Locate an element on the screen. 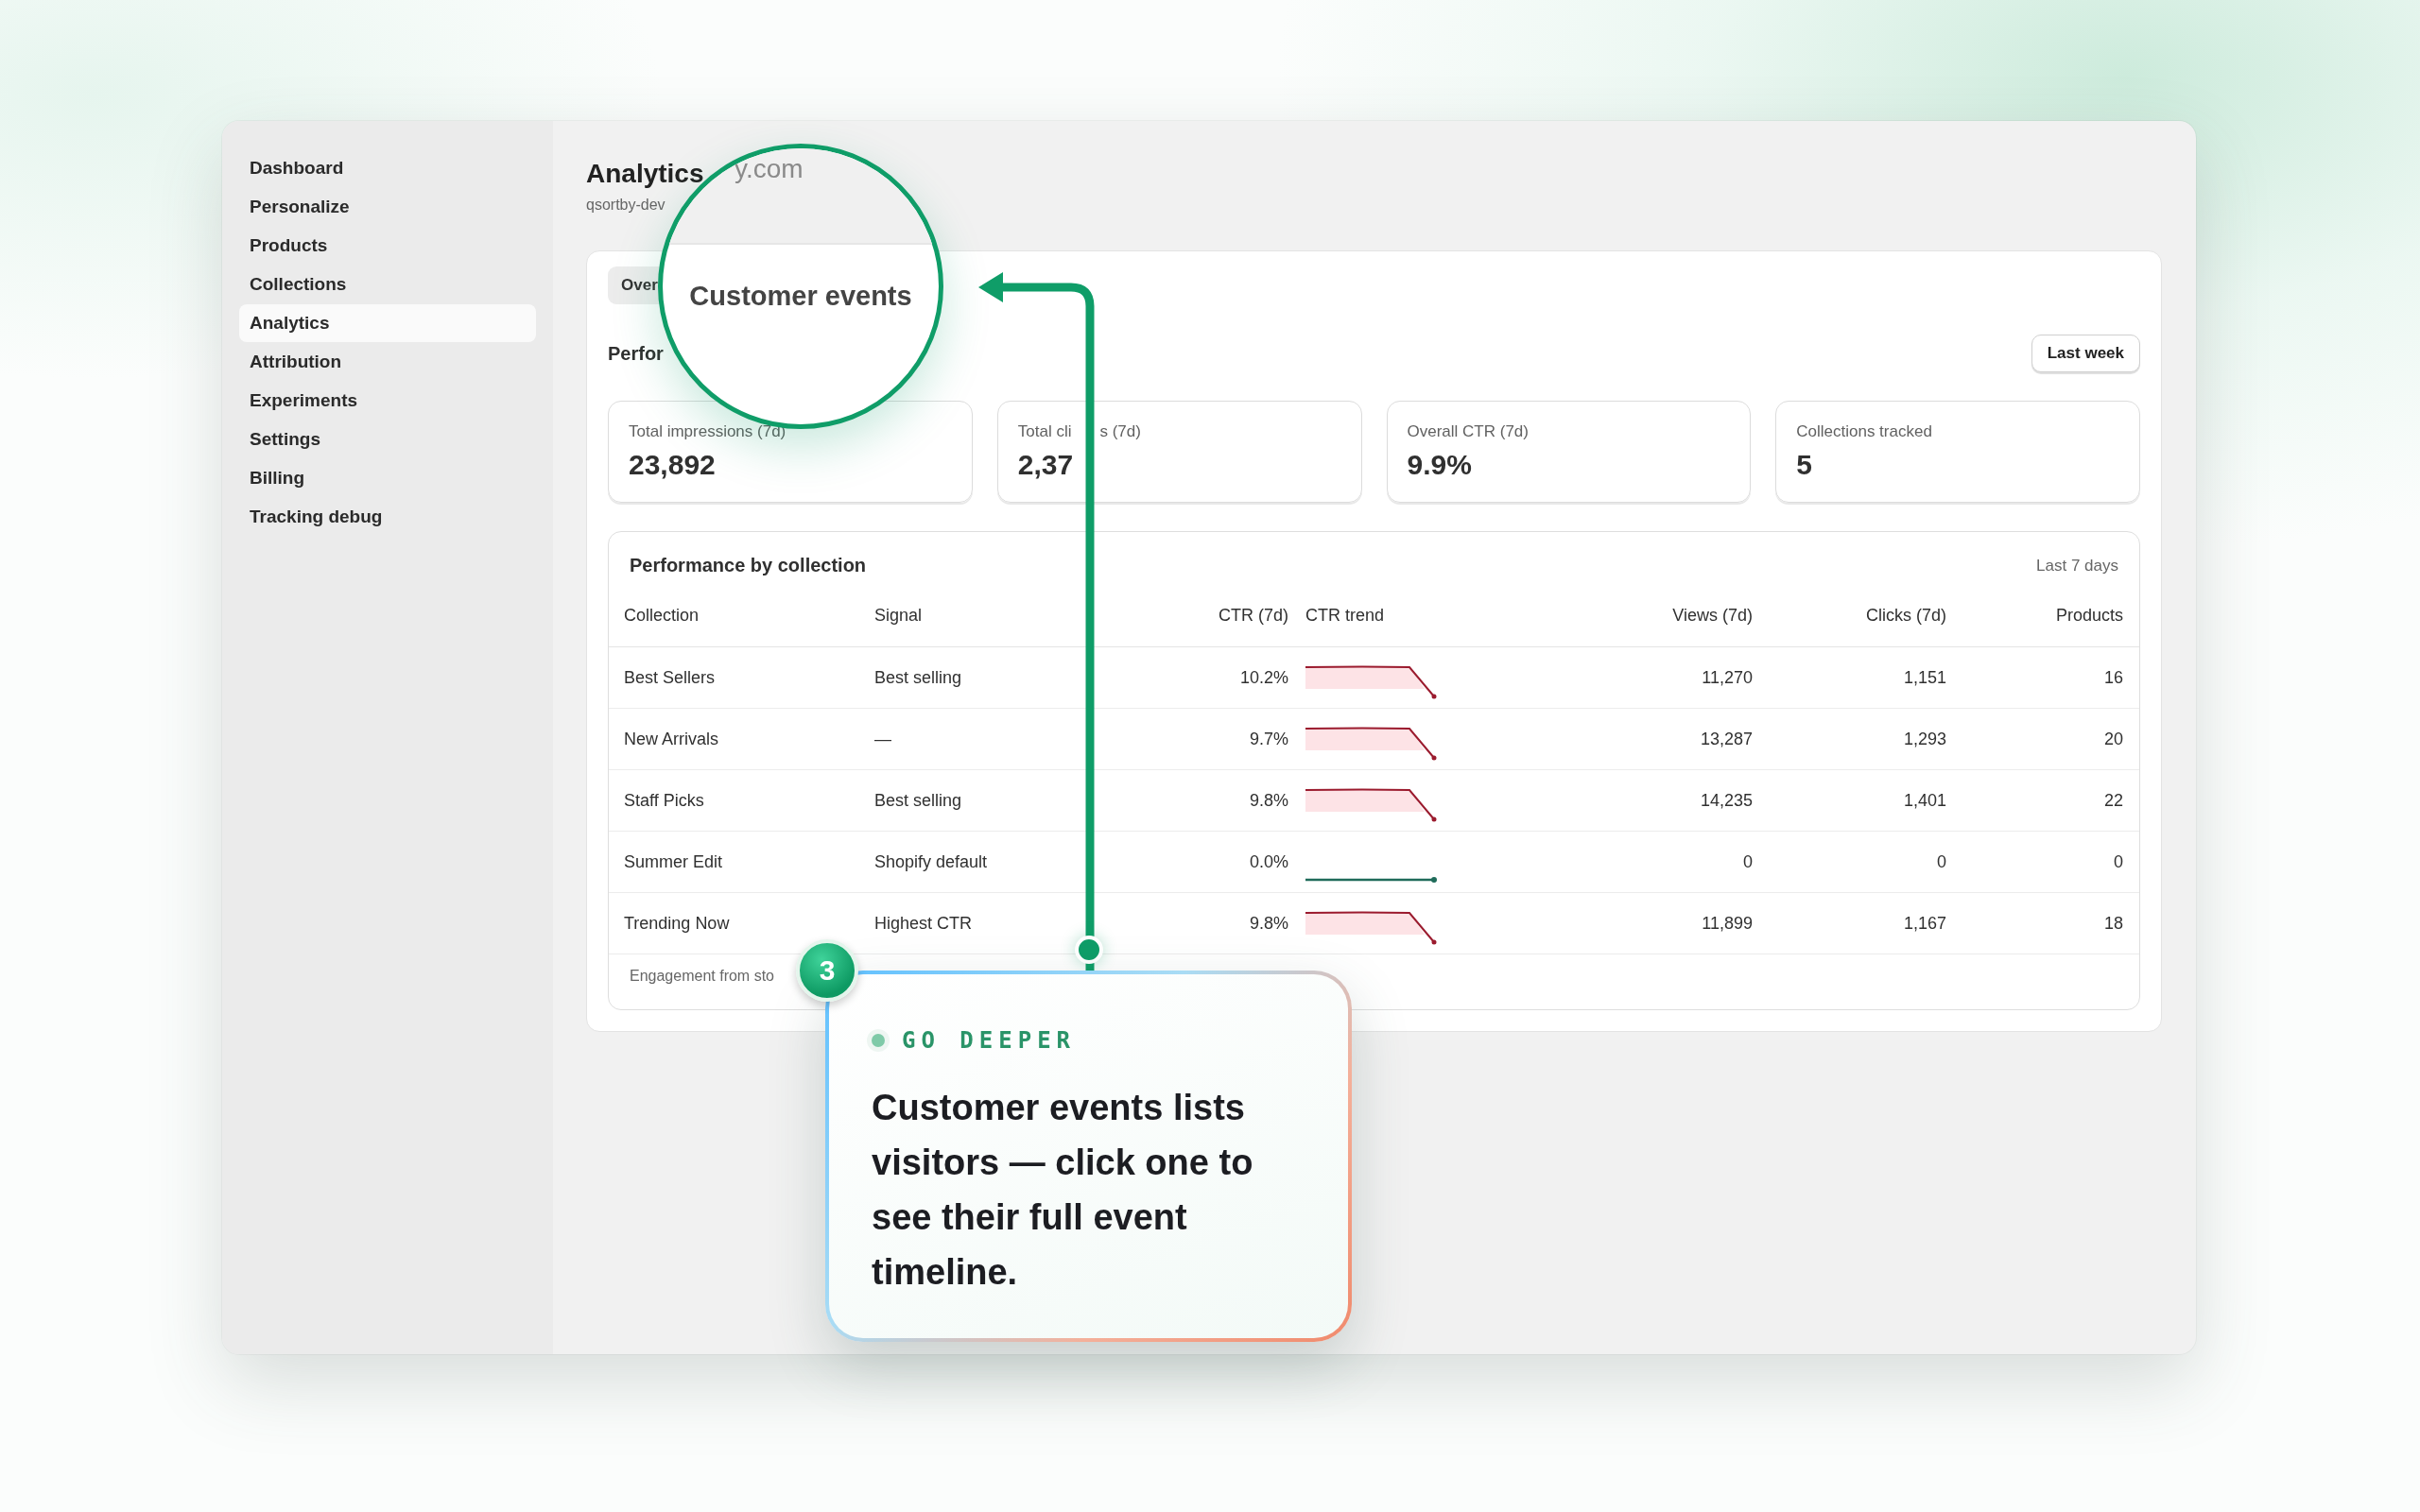 This screenshot has height=1512, width=2420. stat-value: 9.9% is located at coordinates (1440, 465).